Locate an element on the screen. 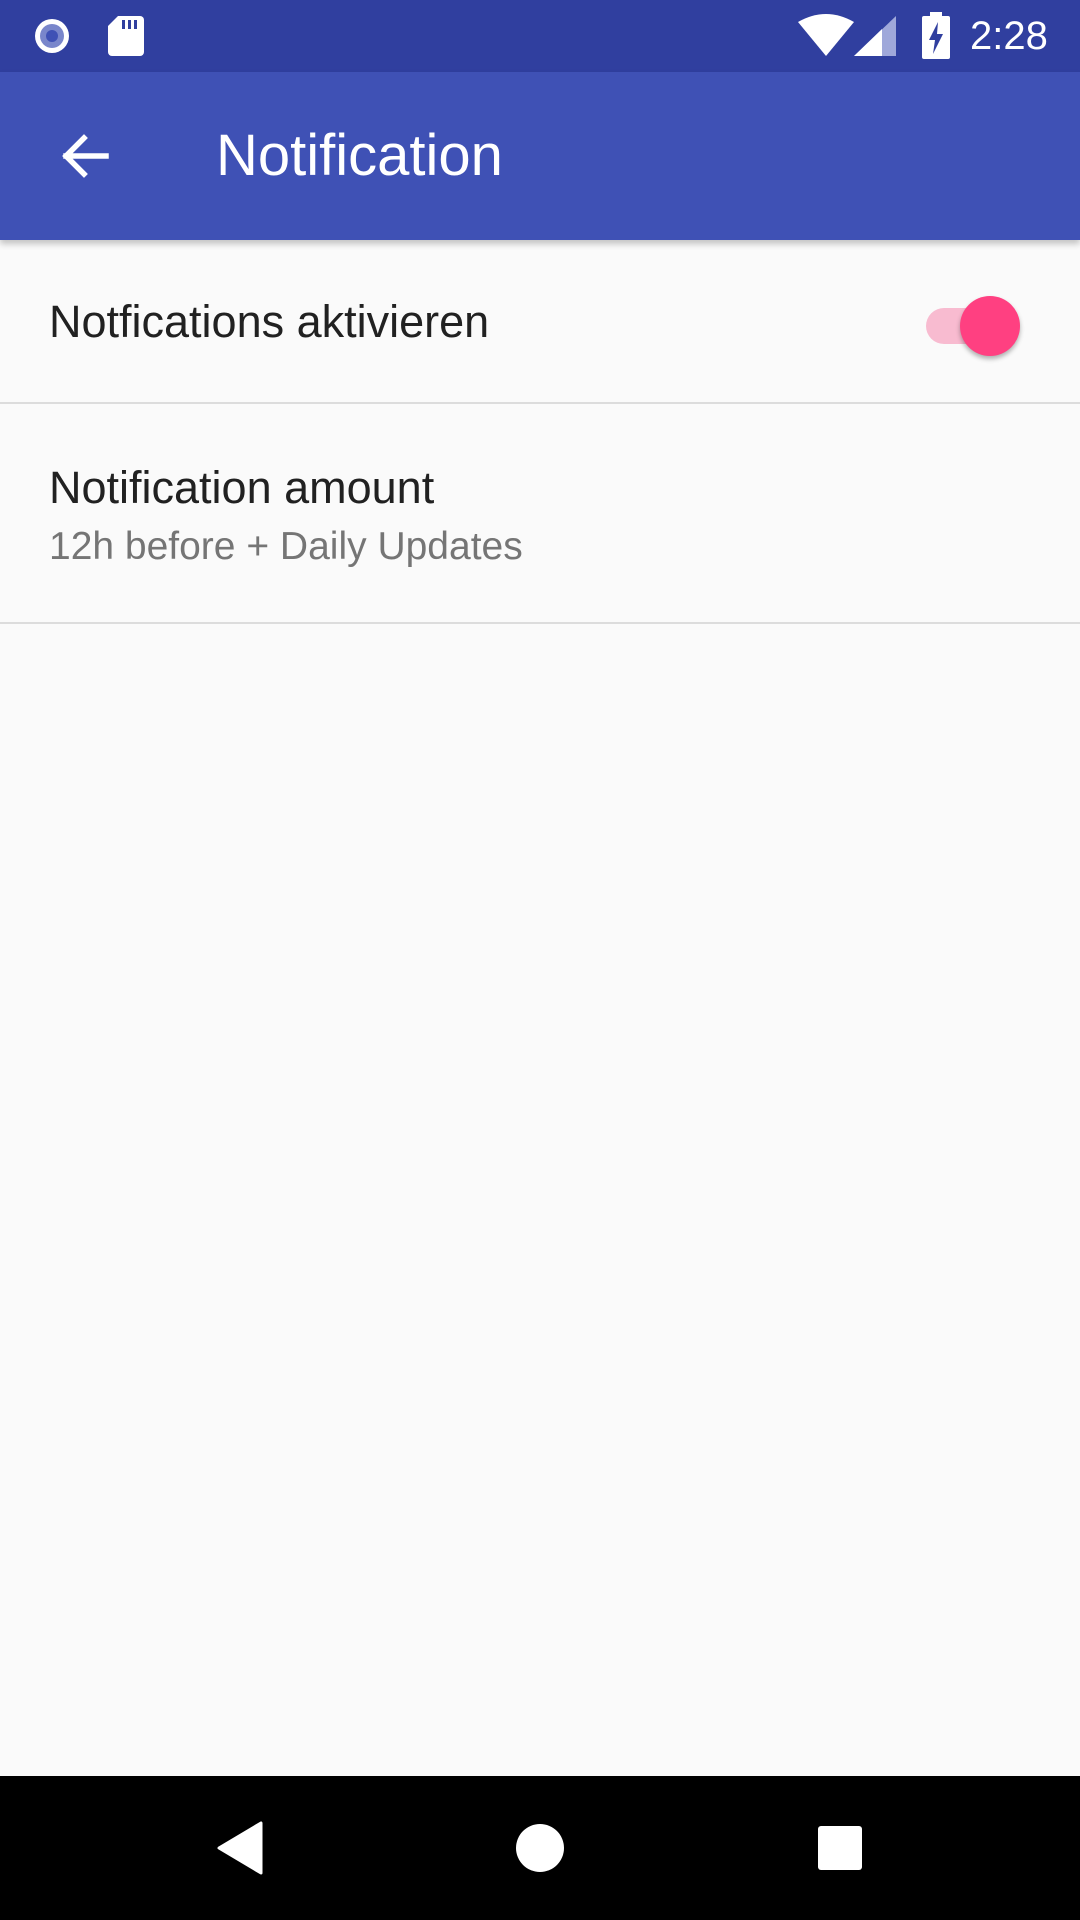  wifi-icon is located at coordinates (826, 35).